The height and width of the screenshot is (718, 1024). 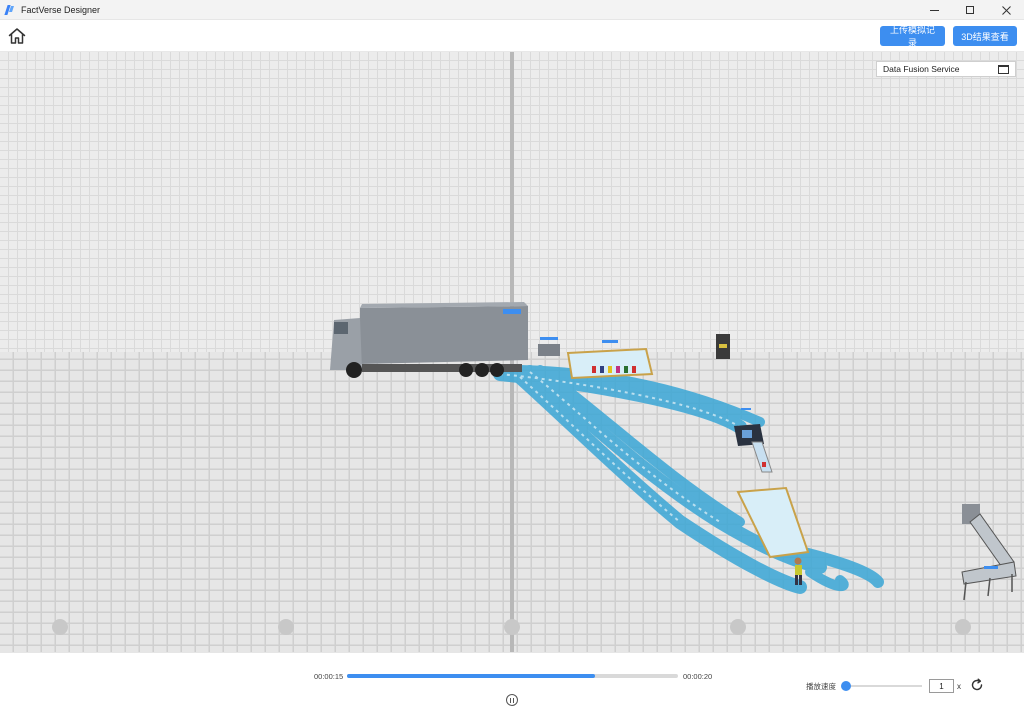 I want to click on speed-slider-track, so click(x=884, y=686).